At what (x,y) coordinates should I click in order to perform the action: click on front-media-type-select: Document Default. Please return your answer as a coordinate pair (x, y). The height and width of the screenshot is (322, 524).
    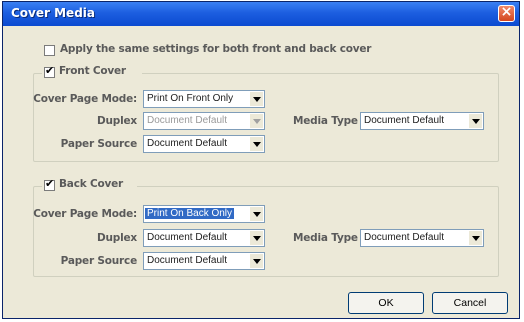
    Looking at the image, I should click on (422, 121).